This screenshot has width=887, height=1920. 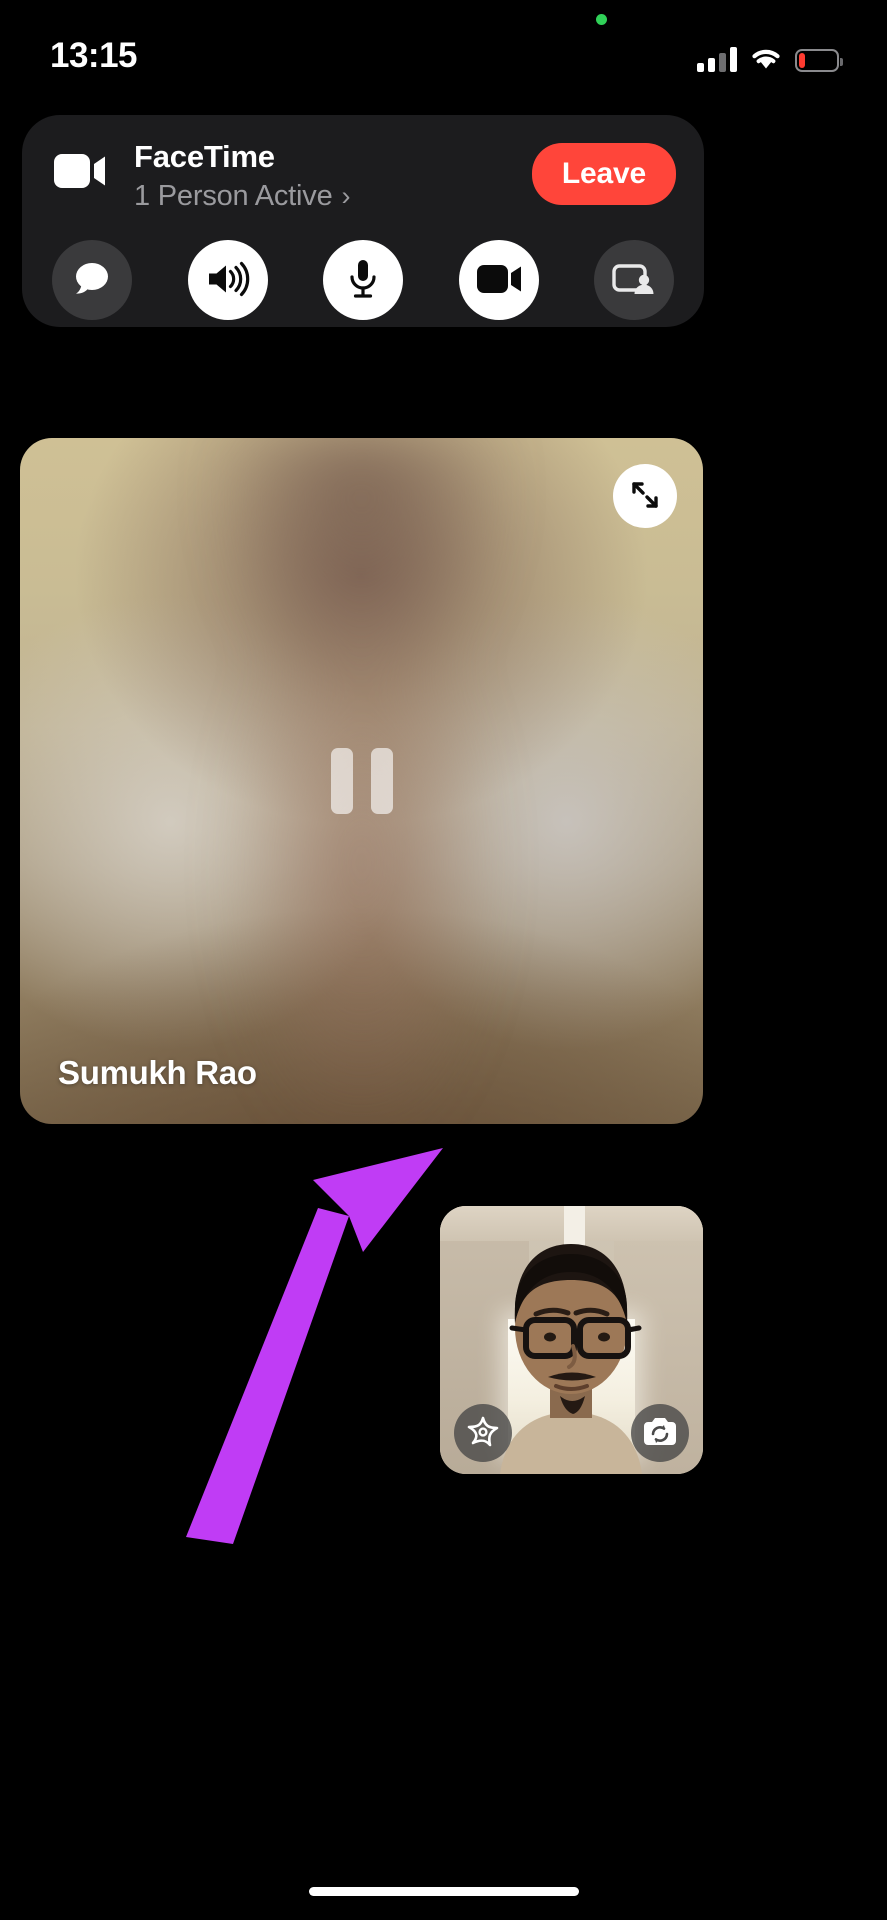 I want to click on home-indicator, so click(x=443, y=1891).